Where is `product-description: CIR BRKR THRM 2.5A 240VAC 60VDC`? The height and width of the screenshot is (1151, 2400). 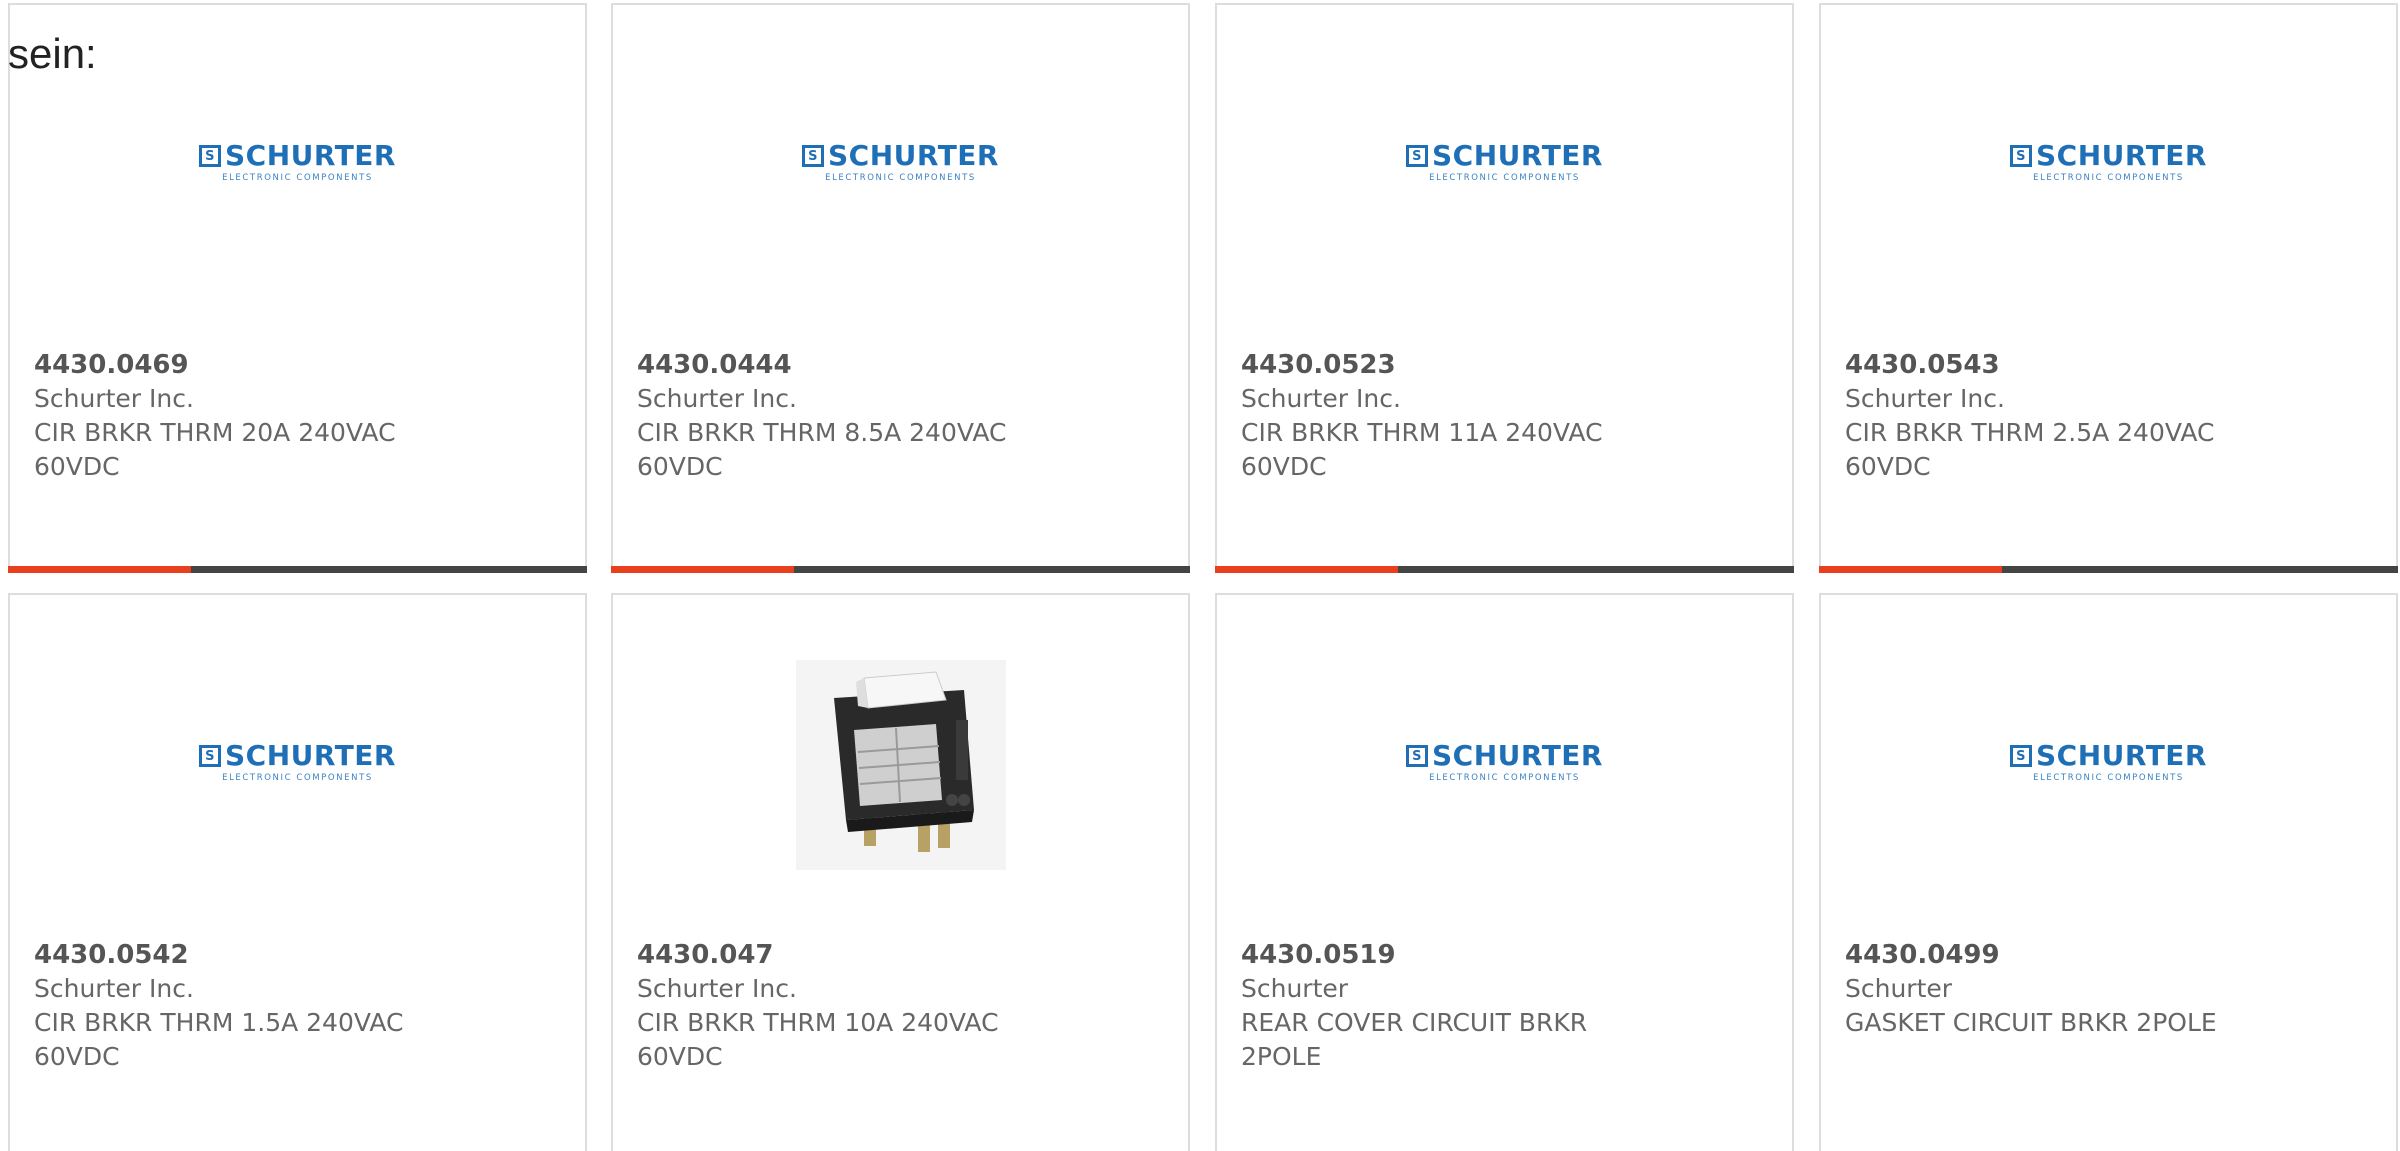
product-description: CIR BRKR THRM 2.5A 240VAC 60VDC is located at coordinates (2030, 449).